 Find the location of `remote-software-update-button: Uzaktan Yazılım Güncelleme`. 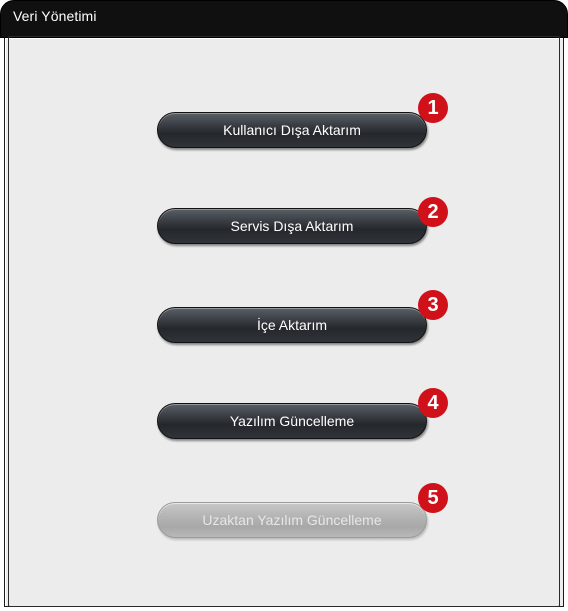

remote-software-update-button: Uzaktan Yazılım Güncelleme is located at coordinates (292, 520).